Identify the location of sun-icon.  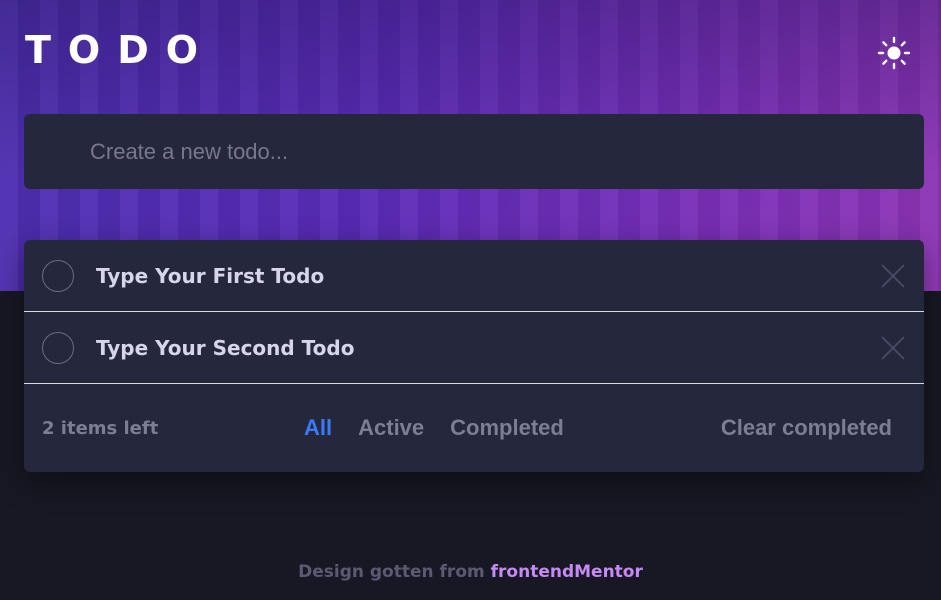
(894, 53).